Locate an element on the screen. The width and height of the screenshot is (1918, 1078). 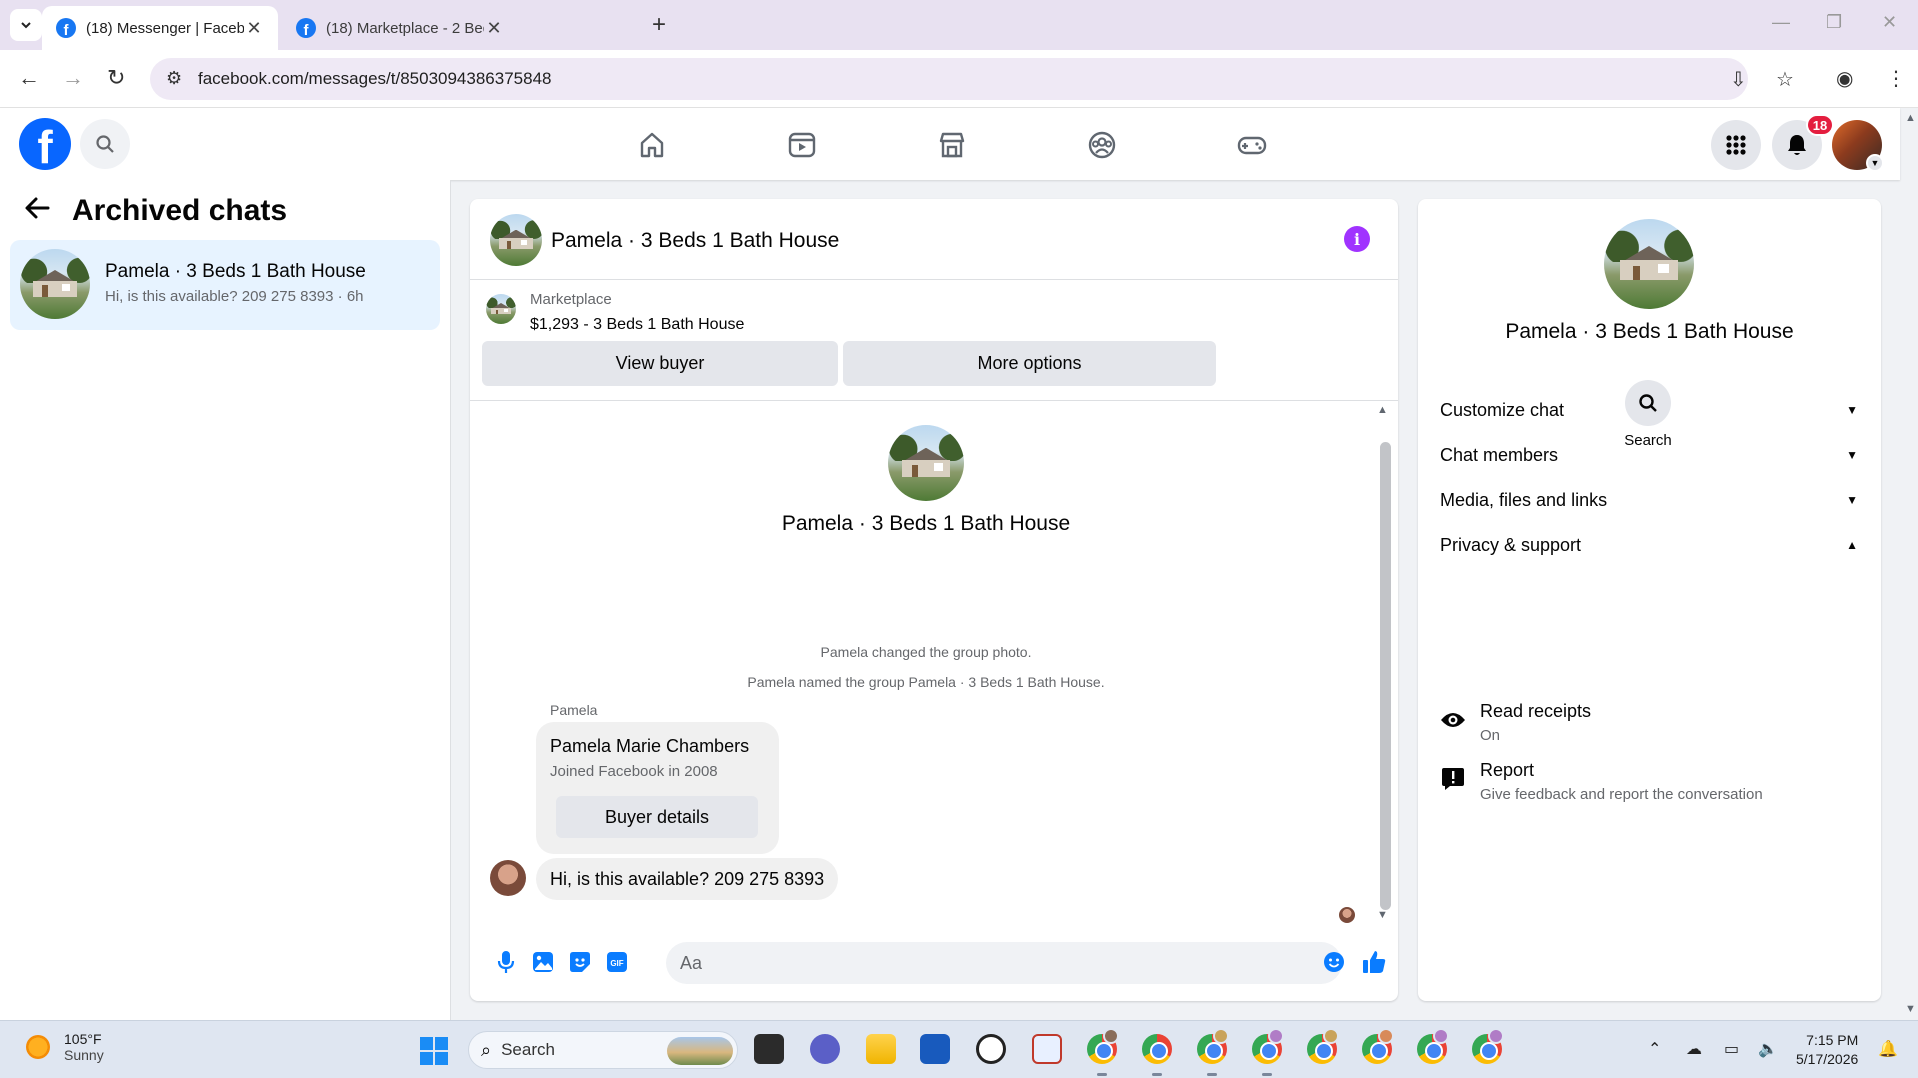
marketplace-icon is located at coordinates (952, 145).